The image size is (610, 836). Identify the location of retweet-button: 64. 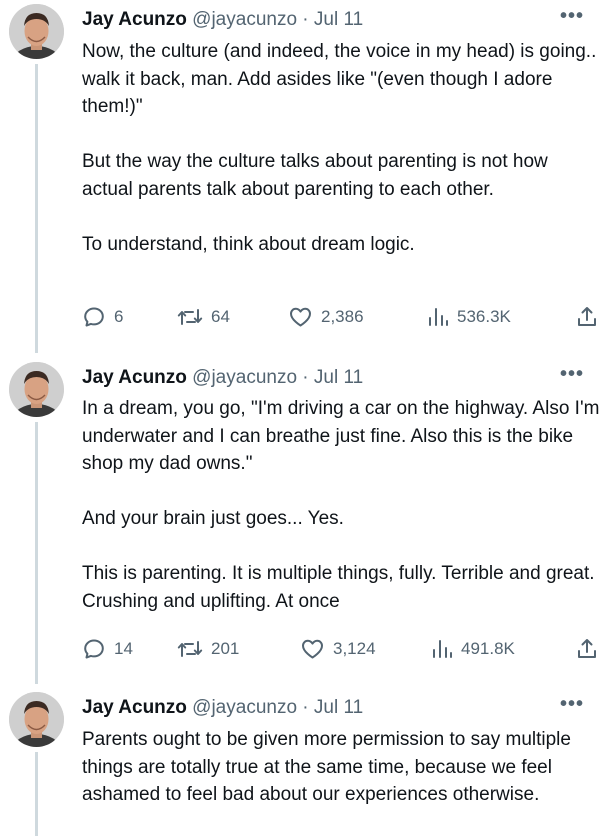
(203, 317).